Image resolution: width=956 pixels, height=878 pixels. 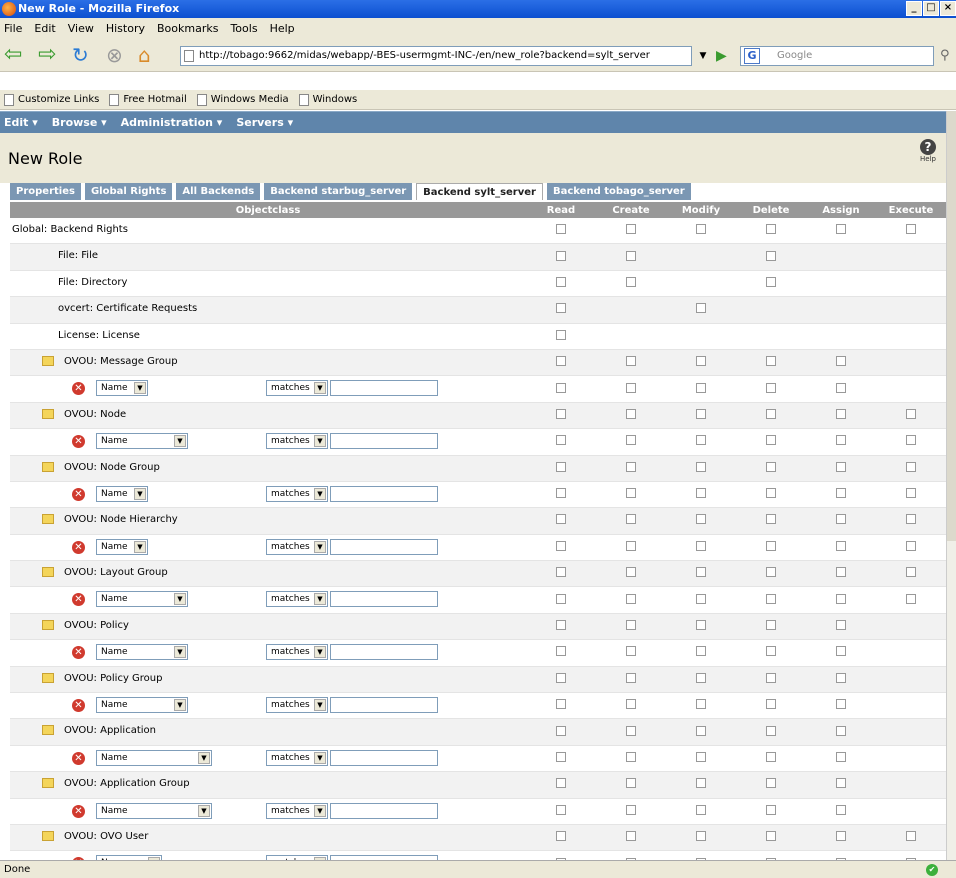 What do you see at coordinates (479, 191) in the screenshot?
I see `tab-backend-sylt_server: Backend sylt_server` at bounding box center [479, 191].